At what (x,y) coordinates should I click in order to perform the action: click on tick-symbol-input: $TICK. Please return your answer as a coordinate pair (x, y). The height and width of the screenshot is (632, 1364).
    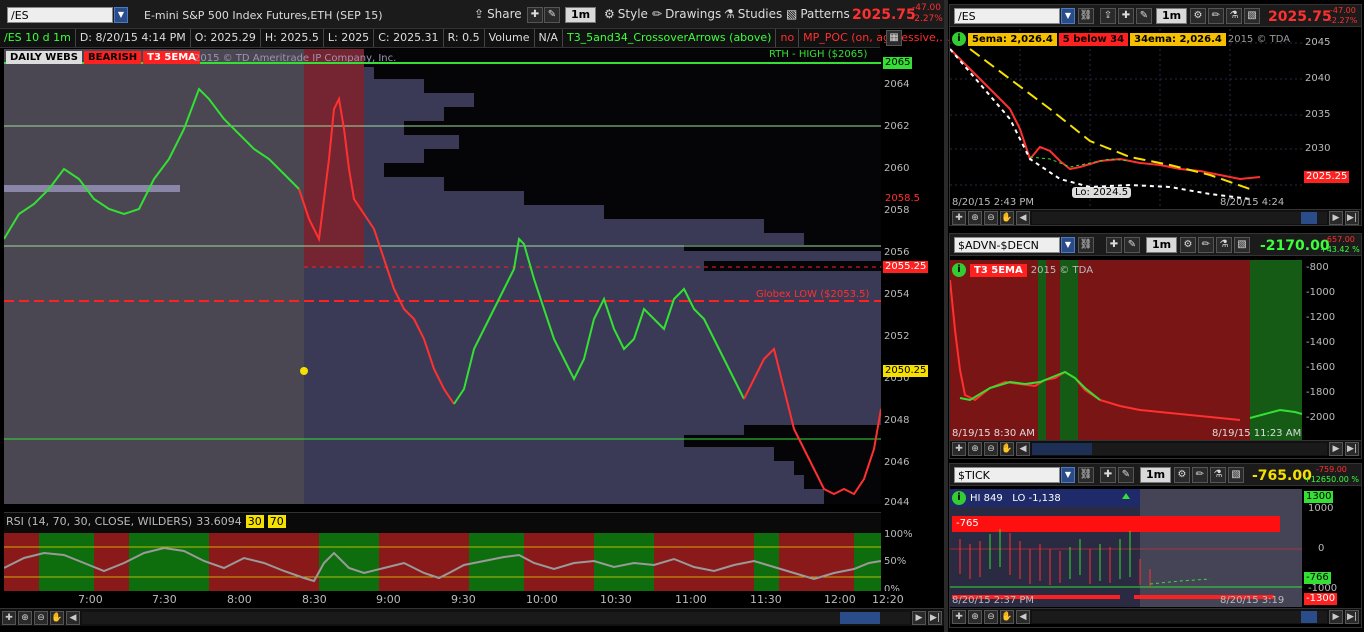
    Looking at the image, I should click on (1007, 475).